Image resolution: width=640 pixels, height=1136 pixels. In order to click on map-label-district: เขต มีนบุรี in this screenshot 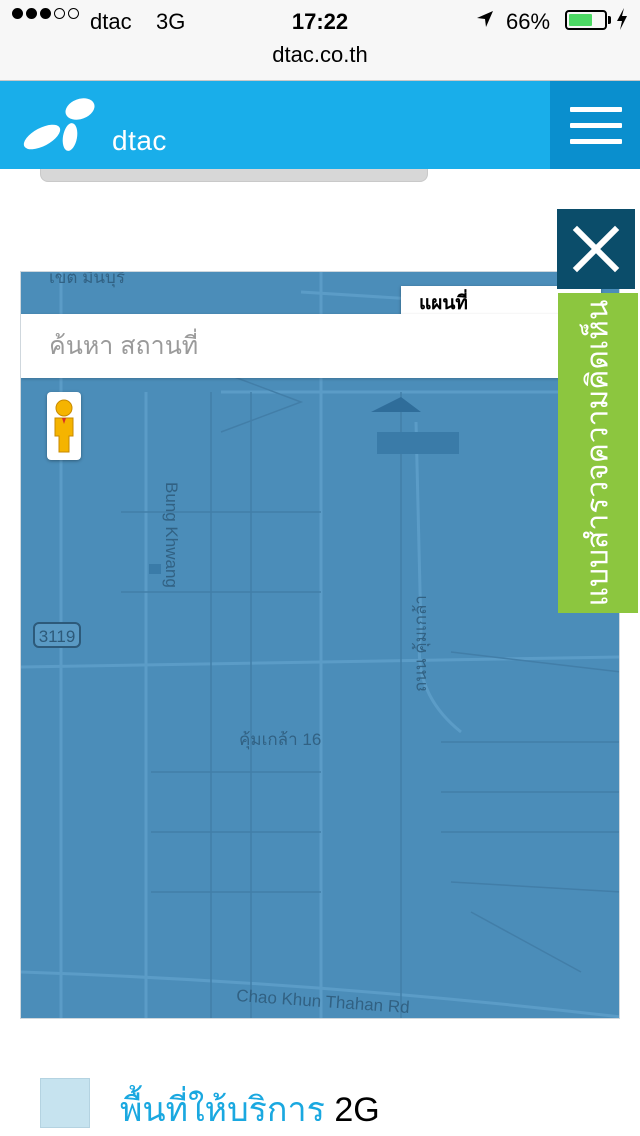, I will do `click(87, 279)`.